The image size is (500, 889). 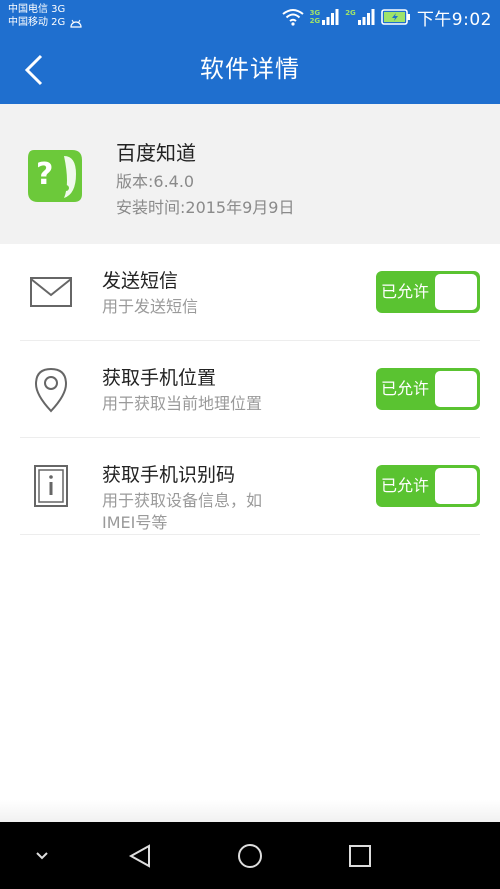 What do you see at coordinates (250, 292) in the screenshot?
I see `permission-item-sms: 发送短信 用于发送短信 已允许` at bounding box center [250, 292].